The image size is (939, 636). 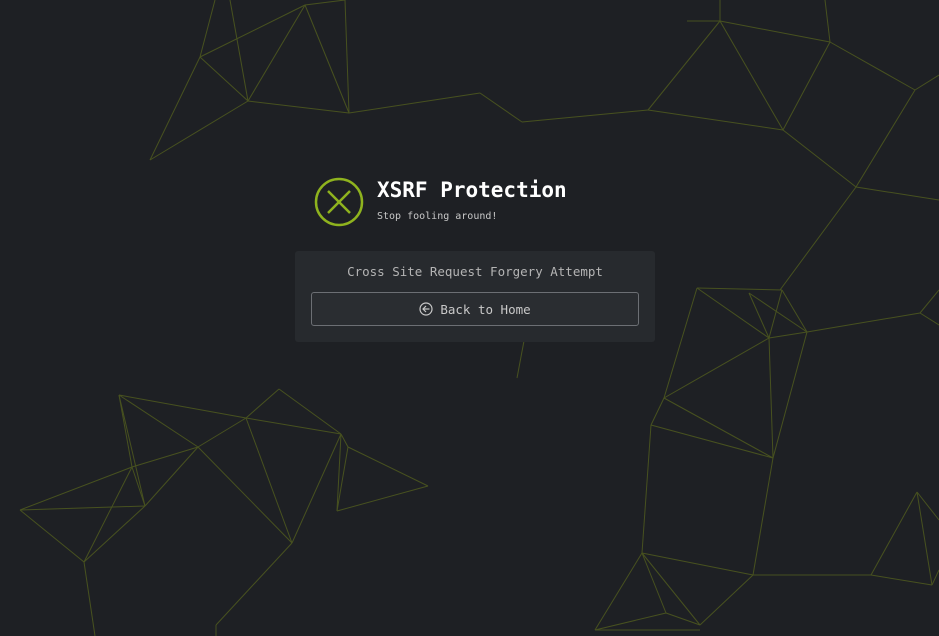 I want to click on error-x-icon, so click(x=339, y=202).